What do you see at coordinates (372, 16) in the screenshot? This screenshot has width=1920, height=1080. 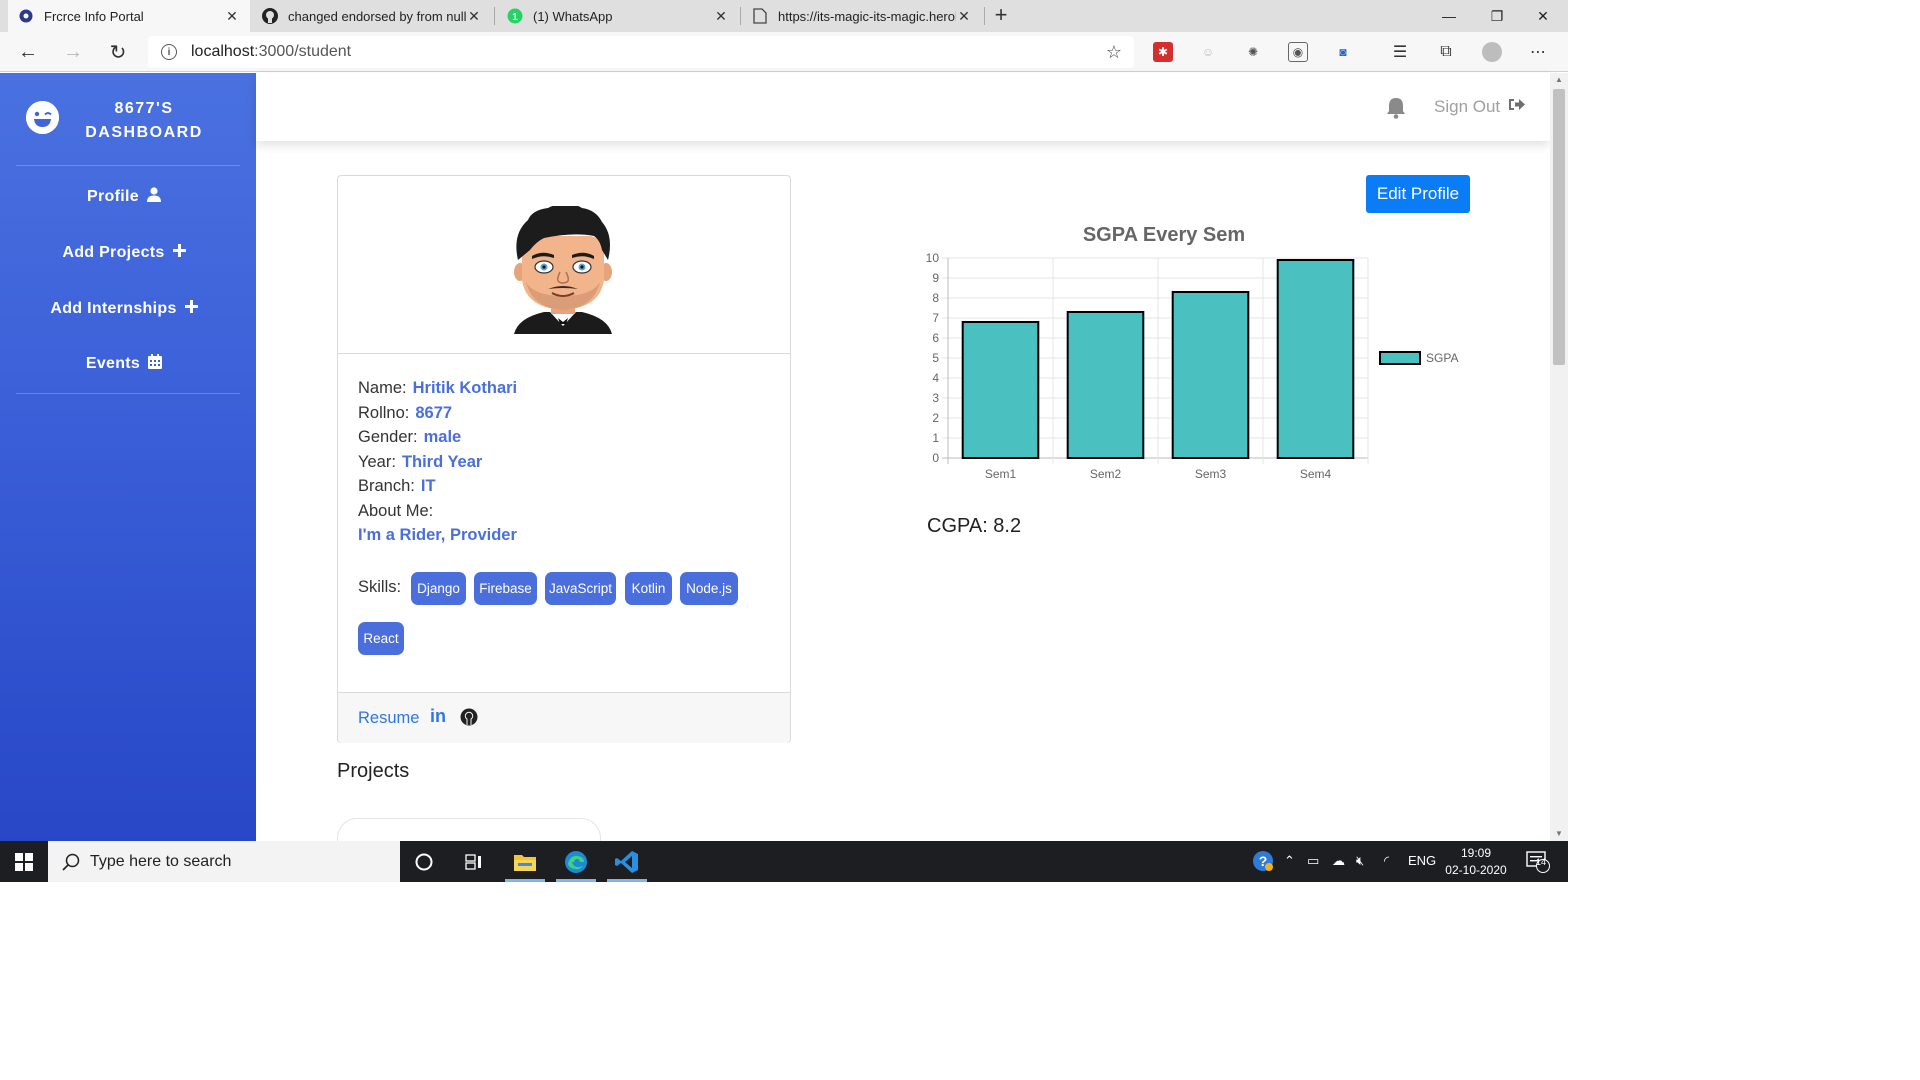 I see `tab-github: changed endorsed by from null t ✕` at bounding box center [372, 16].